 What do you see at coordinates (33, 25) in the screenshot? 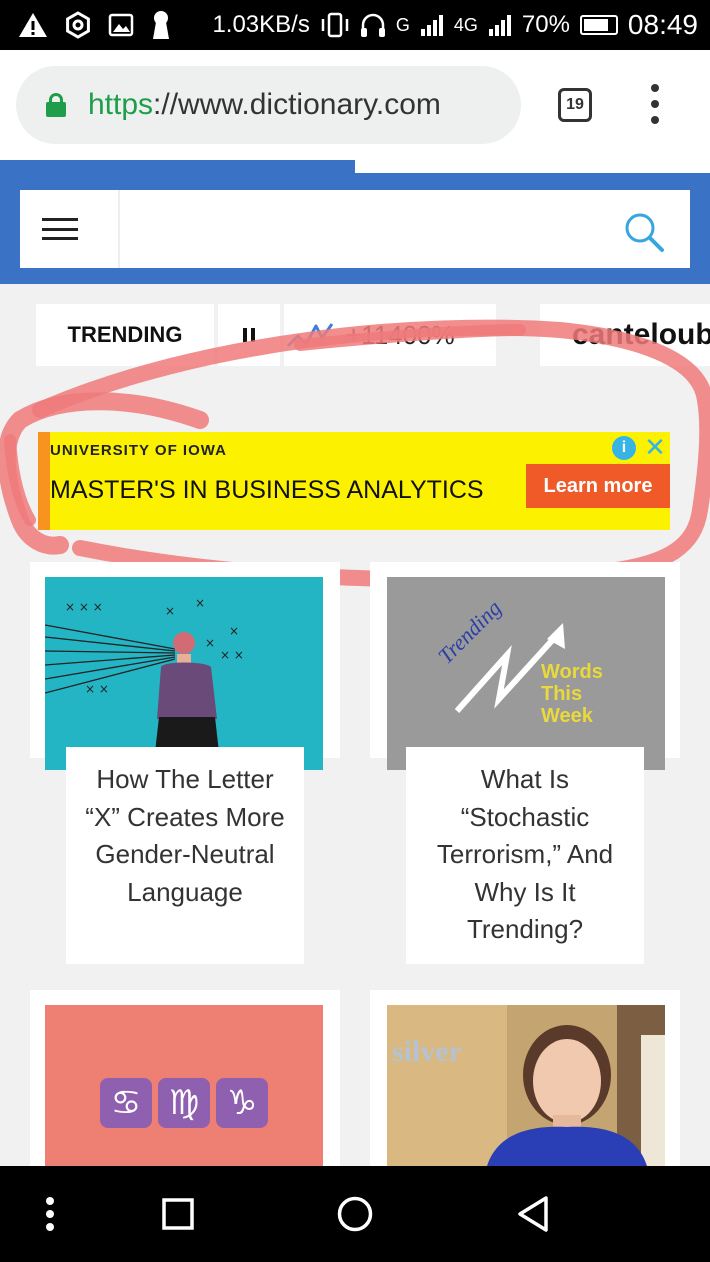
I see `warning-icon` at bounding box center [33, 25].